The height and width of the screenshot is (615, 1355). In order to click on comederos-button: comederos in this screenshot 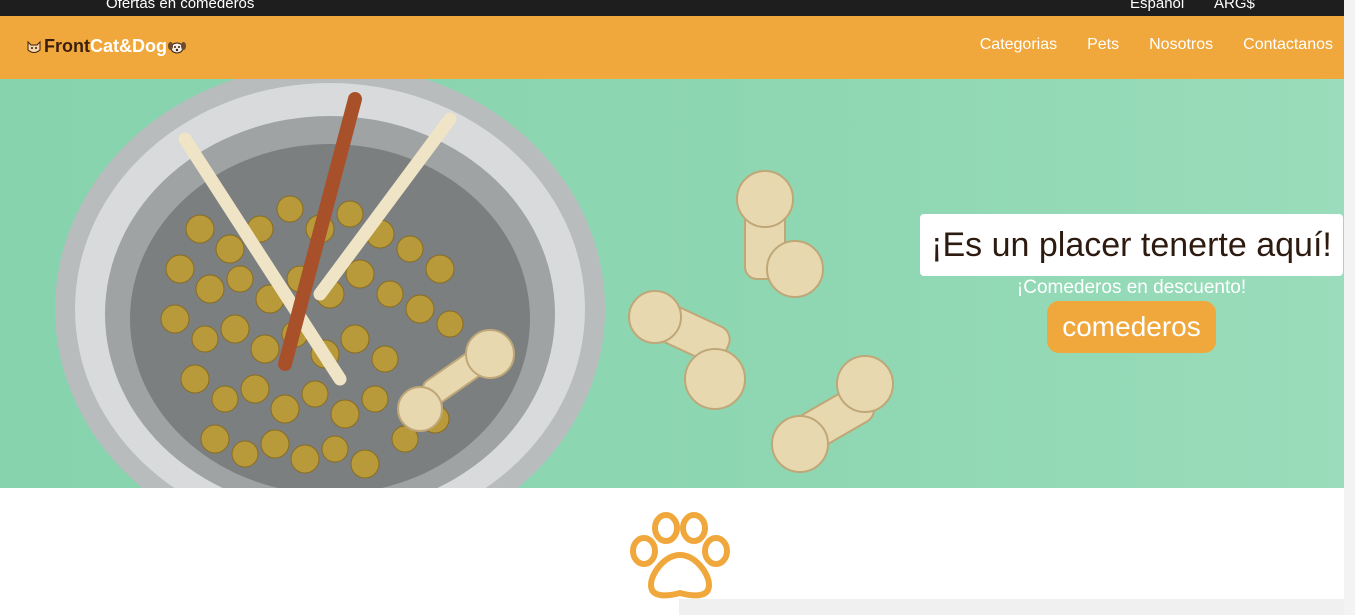, I will do `click(1131, 327)`.